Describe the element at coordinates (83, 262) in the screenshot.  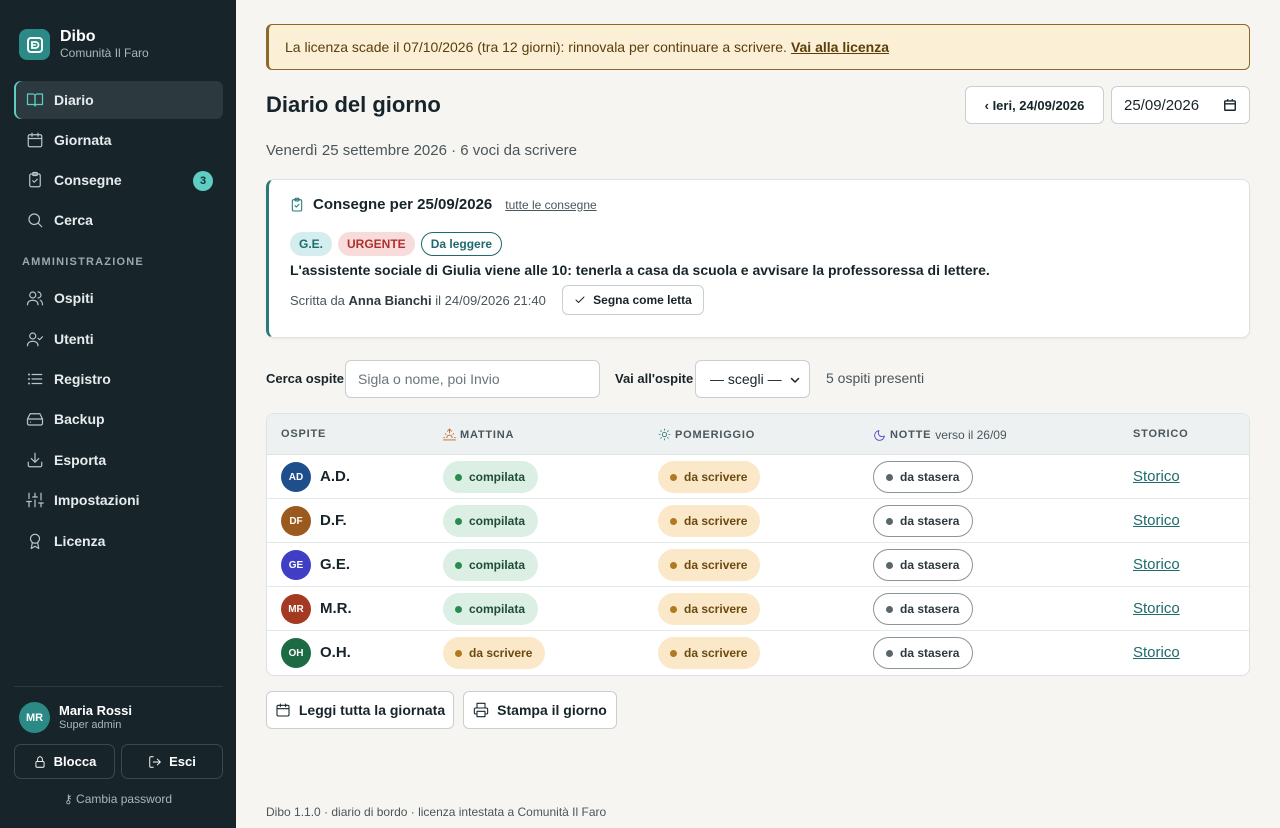
I see `nav-section-admin: AMMINISTRAZIONE` at that location.